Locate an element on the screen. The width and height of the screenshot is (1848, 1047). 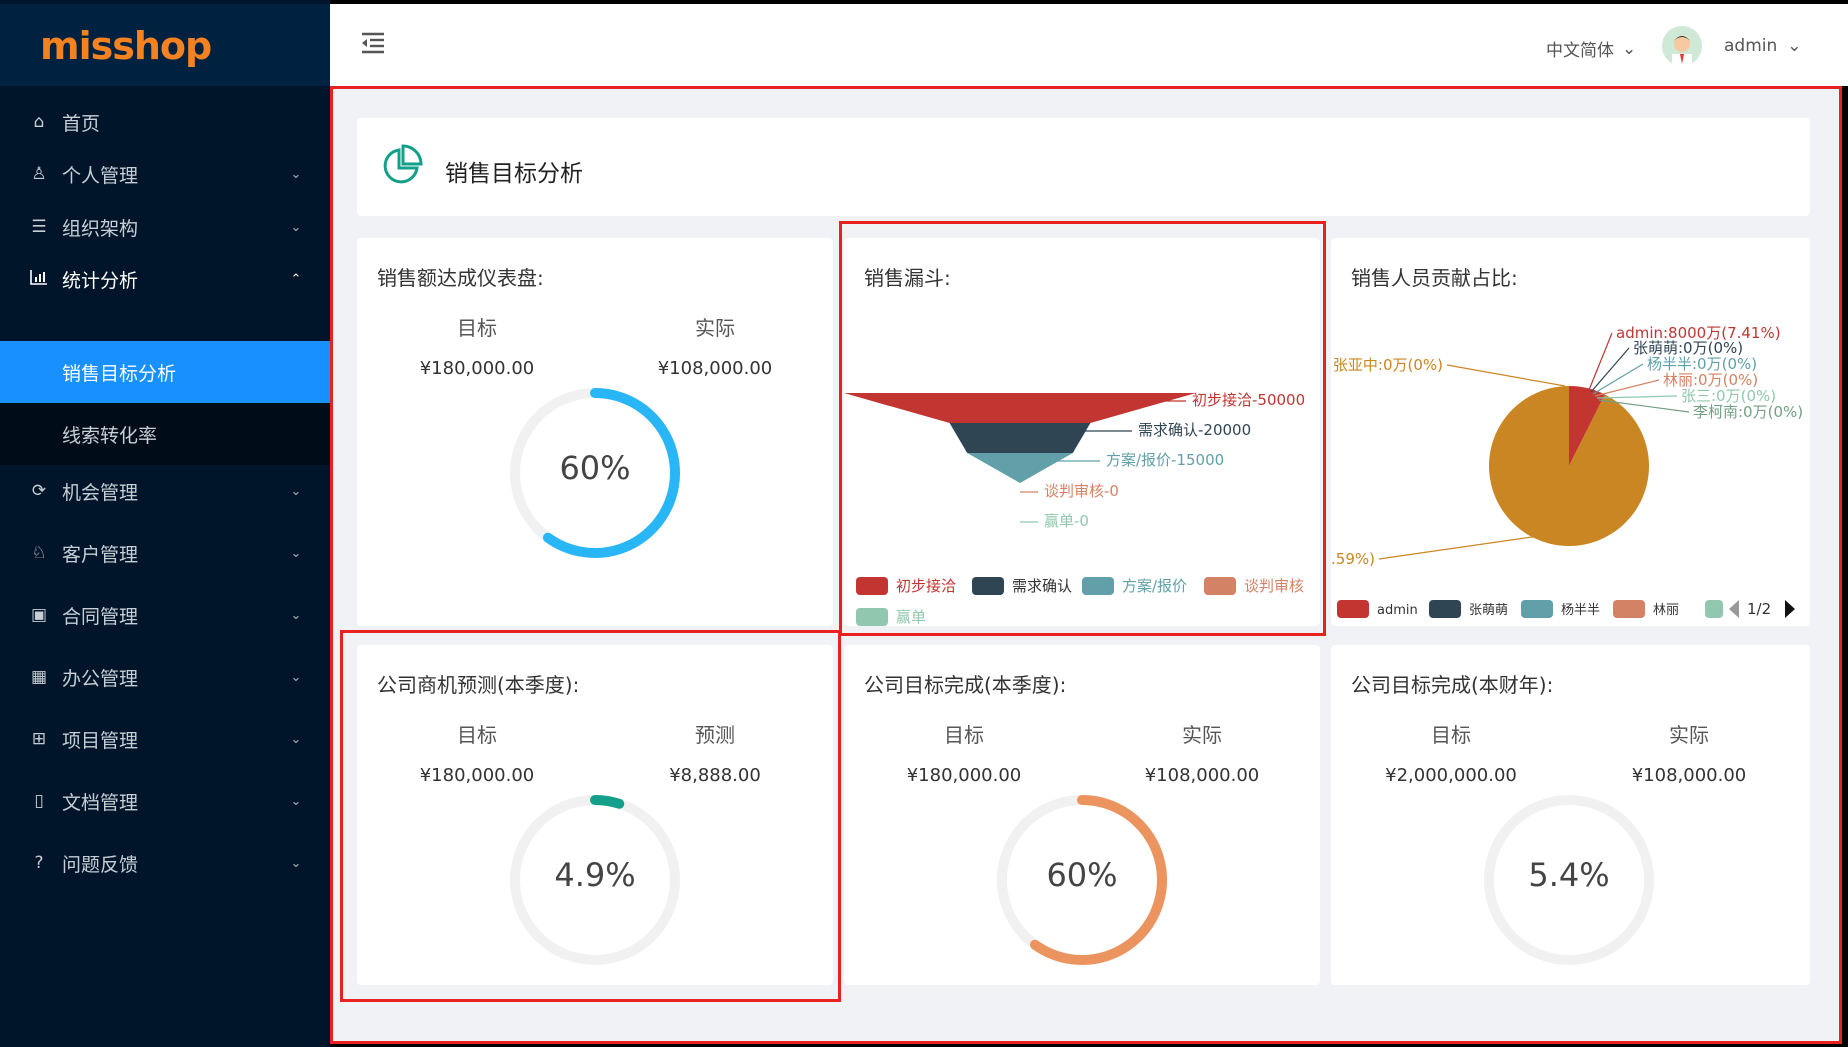
funnel-label: 需求确认-20000 is located at coordinates (1194, 430).